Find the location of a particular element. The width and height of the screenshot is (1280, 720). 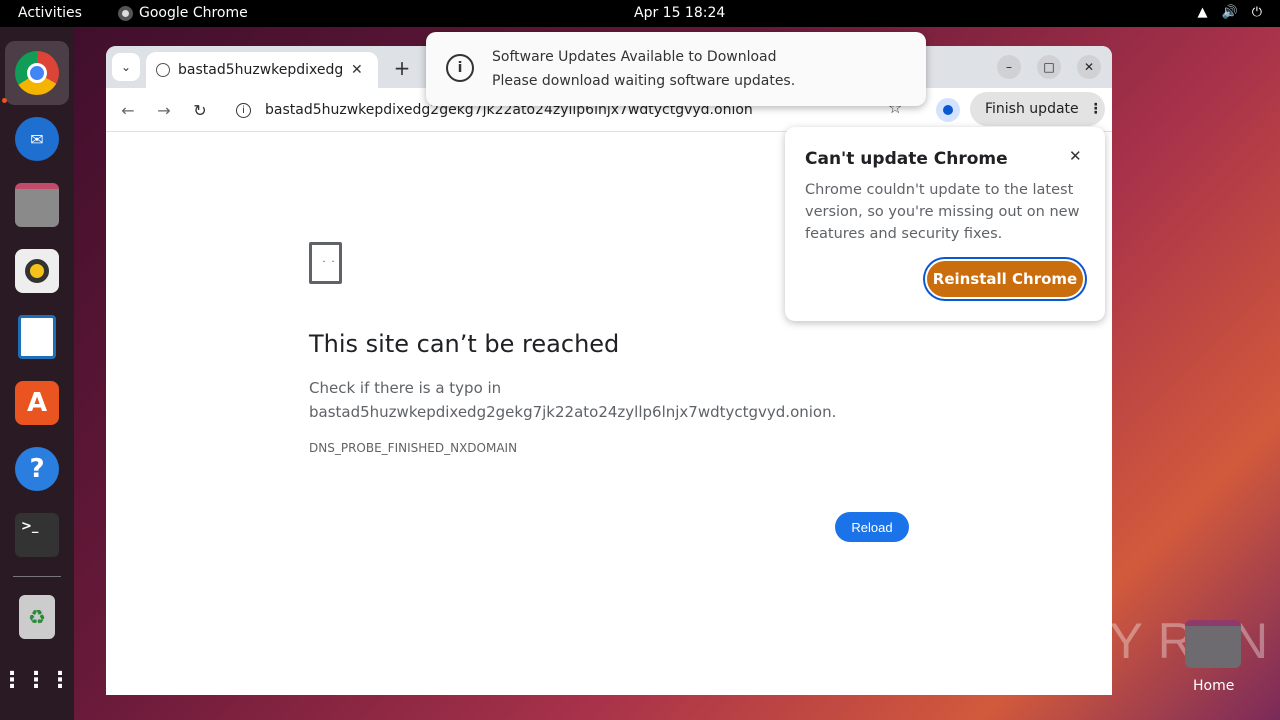

finish-update-button: Finish update ⋮ is located at coordinates (1037, 109).